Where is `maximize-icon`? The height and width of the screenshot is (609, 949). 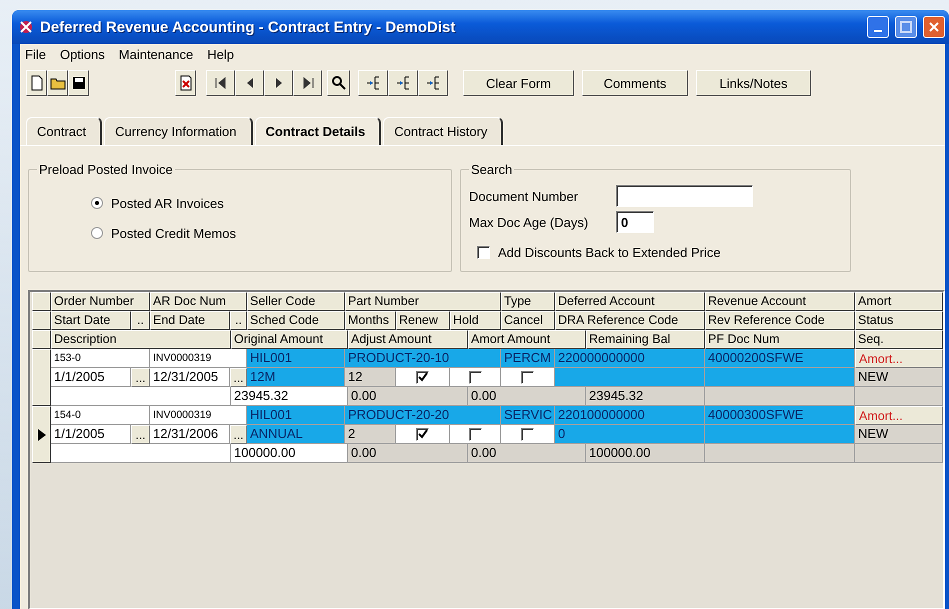
maximize-icon is located at coordinates (906, 27).